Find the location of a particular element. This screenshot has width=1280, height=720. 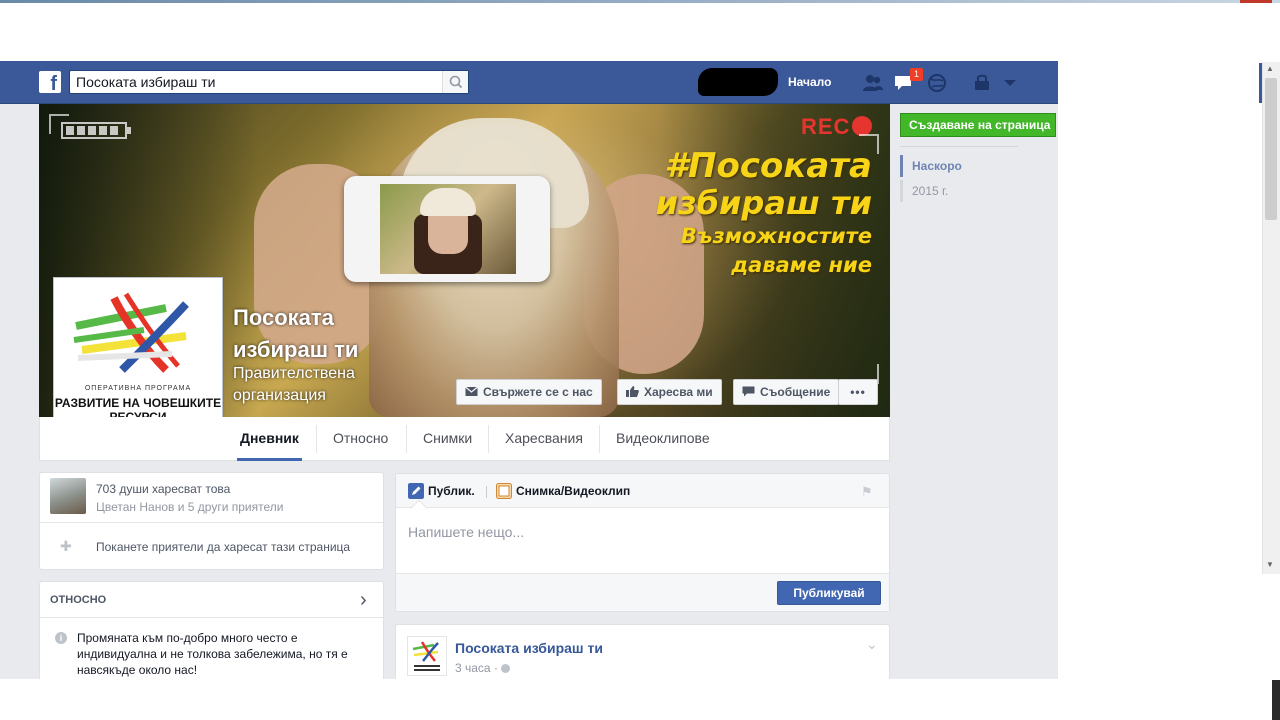

search-box is located at coordinates (269, 82).